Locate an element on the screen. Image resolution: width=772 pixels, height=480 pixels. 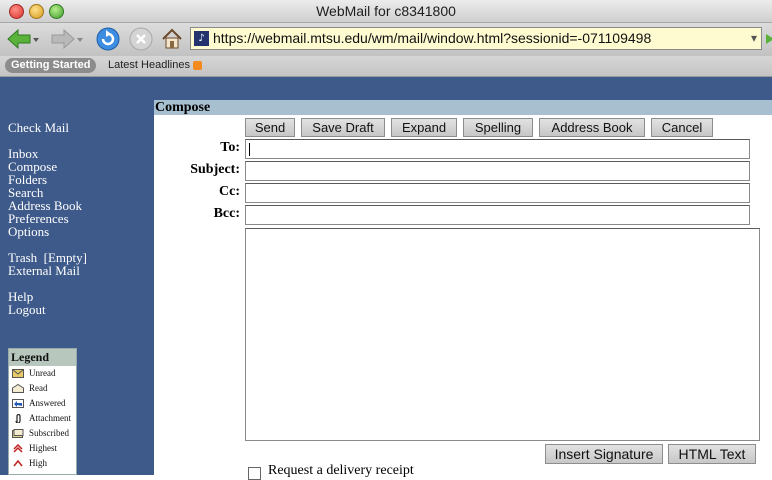
cancel-button: Cancel is located at coordinates (682, 127).